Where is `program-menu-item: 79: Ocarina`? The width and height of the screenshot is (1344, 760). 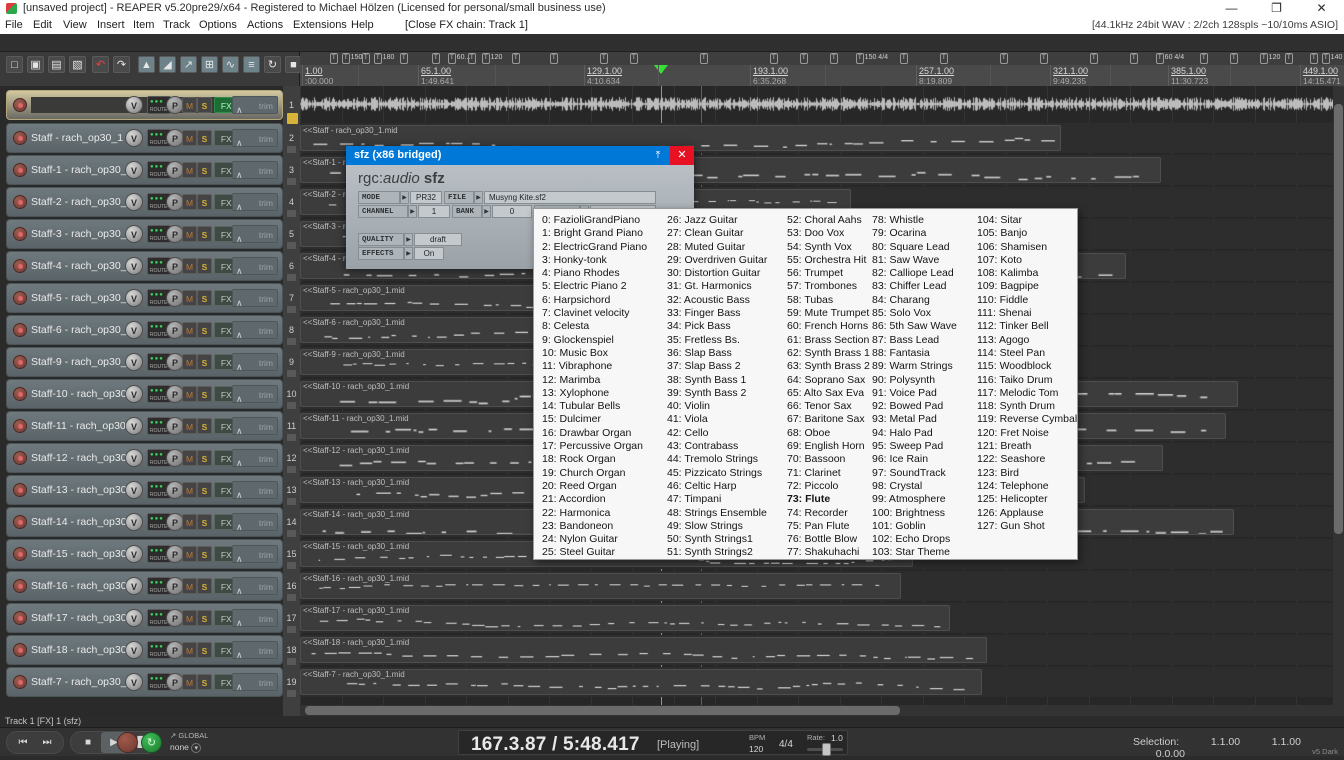 program-menu-item: 79: Ocarina is located at coordinates (924, 233).